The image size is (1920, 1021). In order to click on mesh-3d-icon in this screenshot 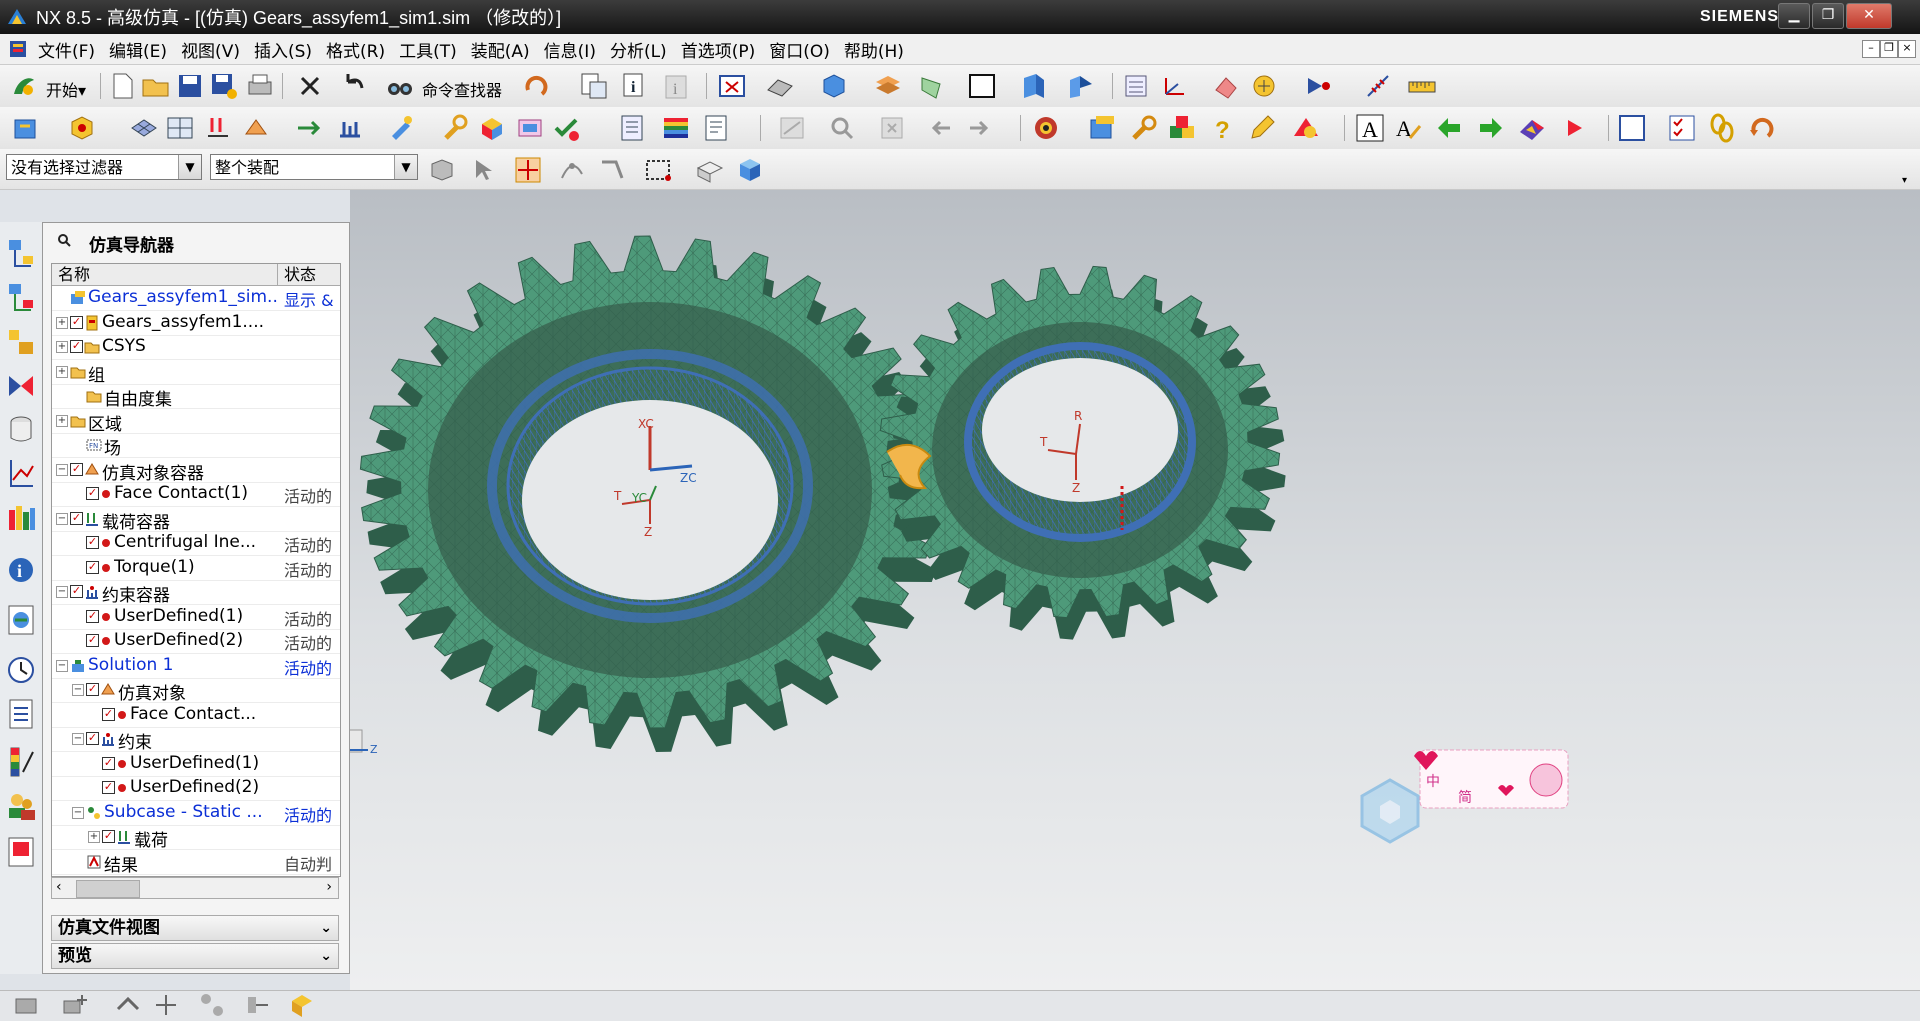, I will do `click(144, 128)`.